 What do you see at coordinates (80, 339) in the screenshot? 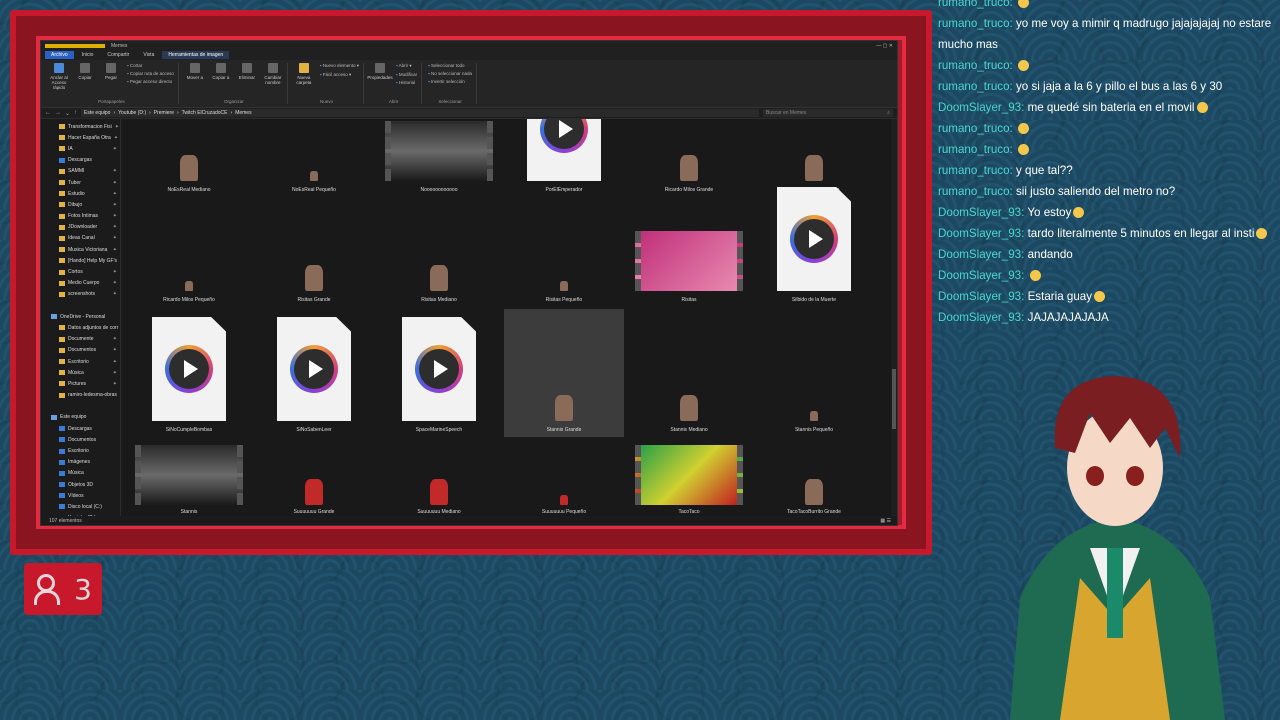
I see `nav-item: Documente ✦` at bounding box center [80, 339].